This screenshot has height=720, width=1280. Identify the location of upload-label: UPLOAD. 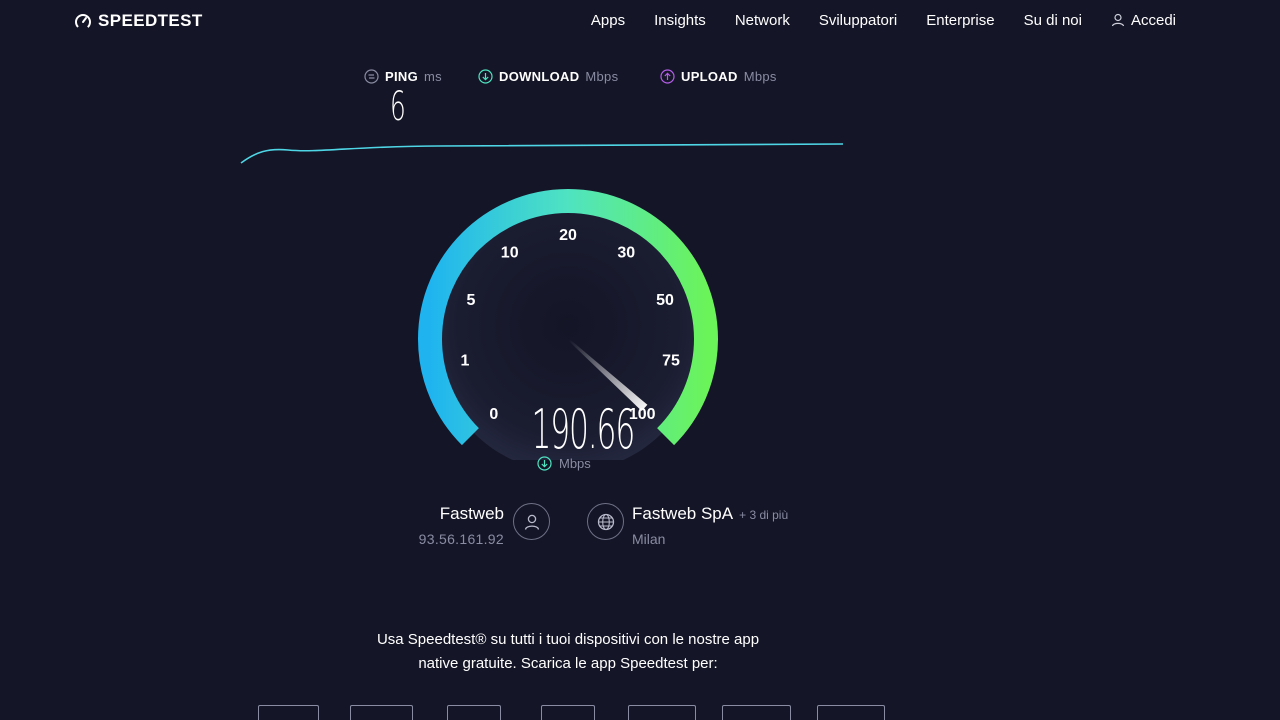
(709, 76).